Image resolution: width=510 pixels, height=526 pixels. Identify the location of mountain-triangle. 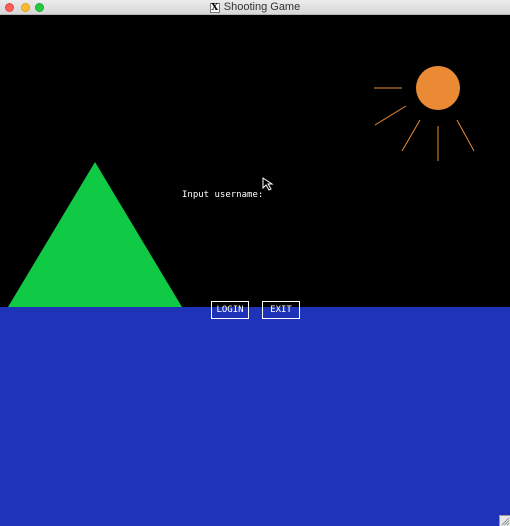
(95, 234).